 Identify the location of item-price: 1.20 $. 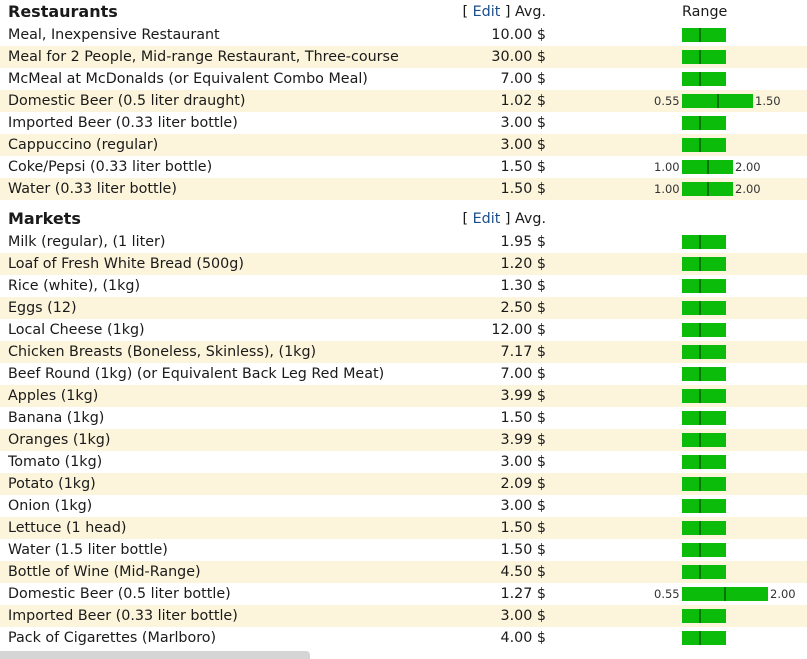
(494, 264).